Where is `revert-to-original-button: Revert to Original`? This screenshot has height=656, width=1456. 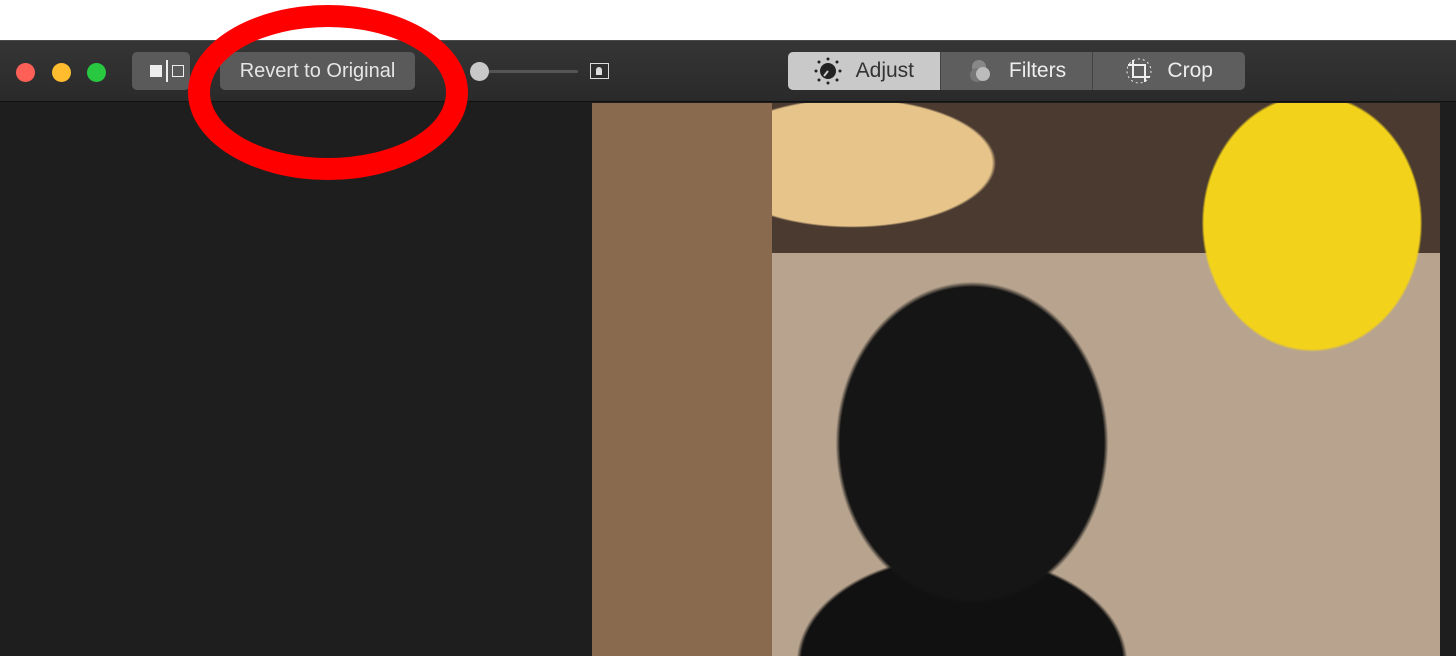
revert-to-original-button: Revert to Original is located at coordinates (317, 71).